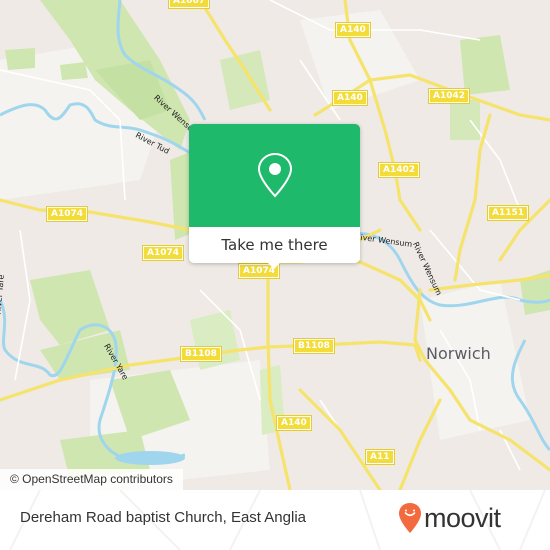  I want to click on map-pin-icon, so click(275, 175).